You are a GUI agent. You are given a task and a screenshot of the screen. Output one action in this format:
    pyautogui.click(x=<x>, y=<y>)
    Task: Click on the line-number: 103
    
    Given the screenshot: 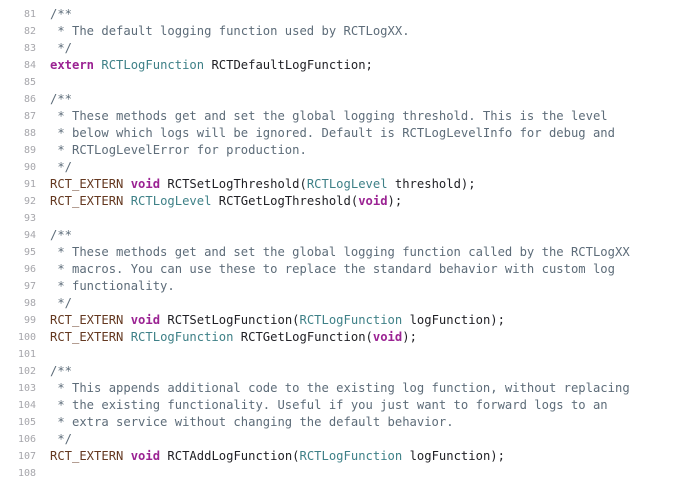 What is the action you would take?
    pyautogui.click(x=26, y=388)
    